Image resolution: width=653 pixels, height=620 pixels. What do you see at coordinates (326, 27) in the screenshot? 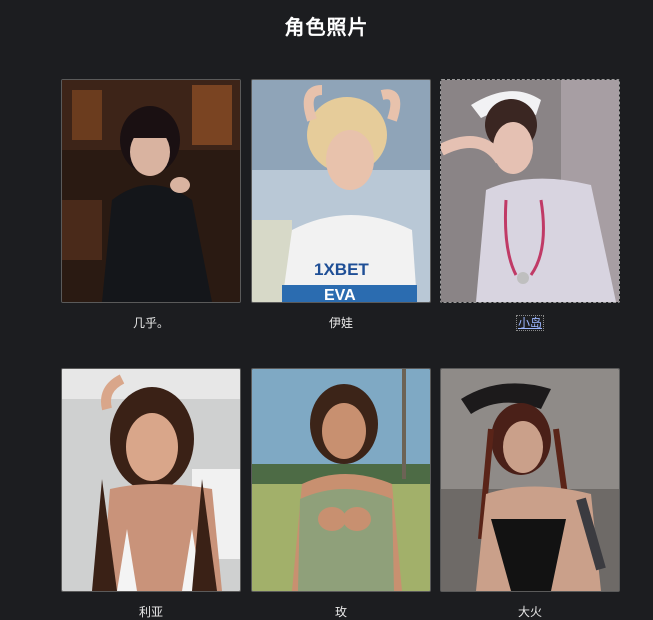
I see `page-title: 角色照片` at bounding box center [326, 27].